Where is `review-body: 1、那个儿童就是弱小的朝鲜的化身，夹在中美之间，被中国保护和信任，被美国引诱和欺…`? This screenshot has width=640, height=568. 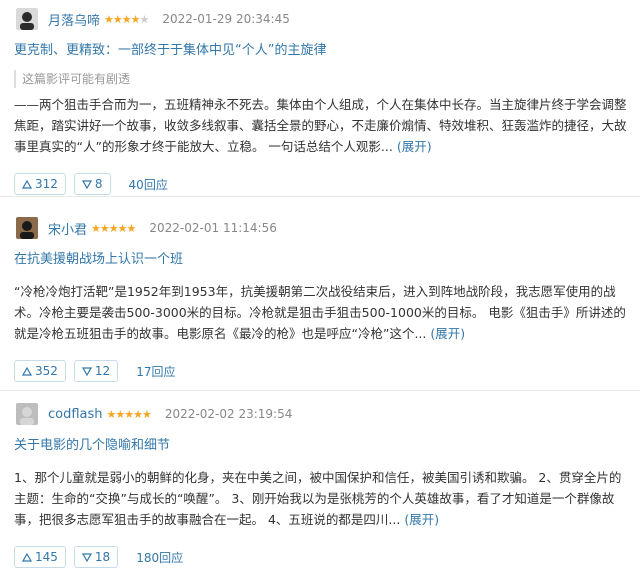 review-body: 1、那个儿童就是弱小的朝鲜的化身，夹在中美之间，被中国保护和信任，被美国引诱和欺… is located at coordinates (321, 498).